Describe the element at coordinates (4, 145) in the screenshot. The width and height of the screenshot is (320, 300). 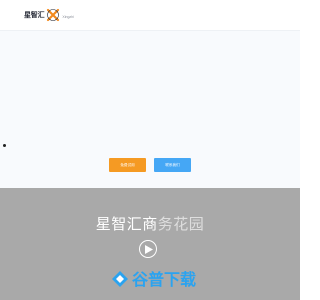
I see `list-bullet` at that location.